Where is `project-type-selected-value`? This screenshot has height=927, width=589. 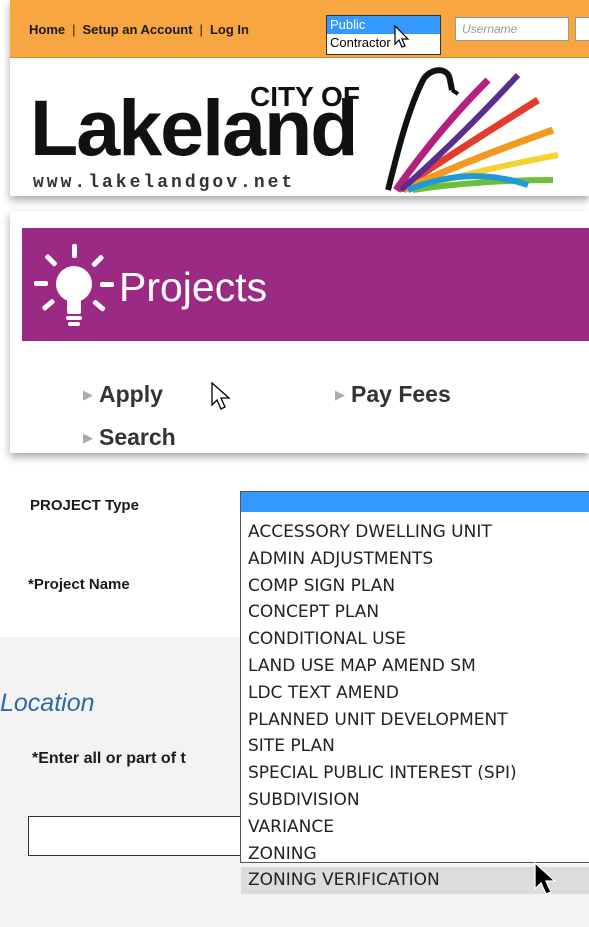
project-type-selected-value is located at coordinates (415, 502).